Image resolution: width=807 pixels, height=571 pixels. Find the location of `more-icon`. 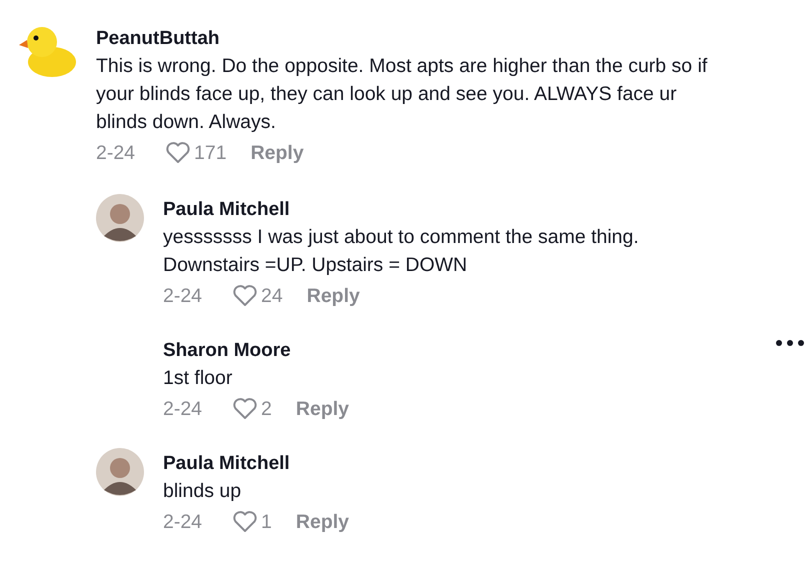

more-icon is located at coordinates (790, 343).